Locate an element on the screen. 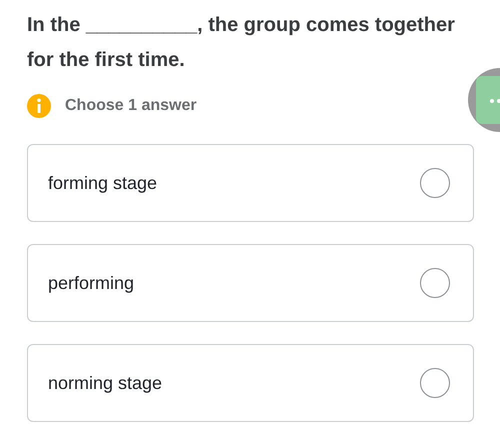  chat-bubble-icon is located at coordinates (484, 100).